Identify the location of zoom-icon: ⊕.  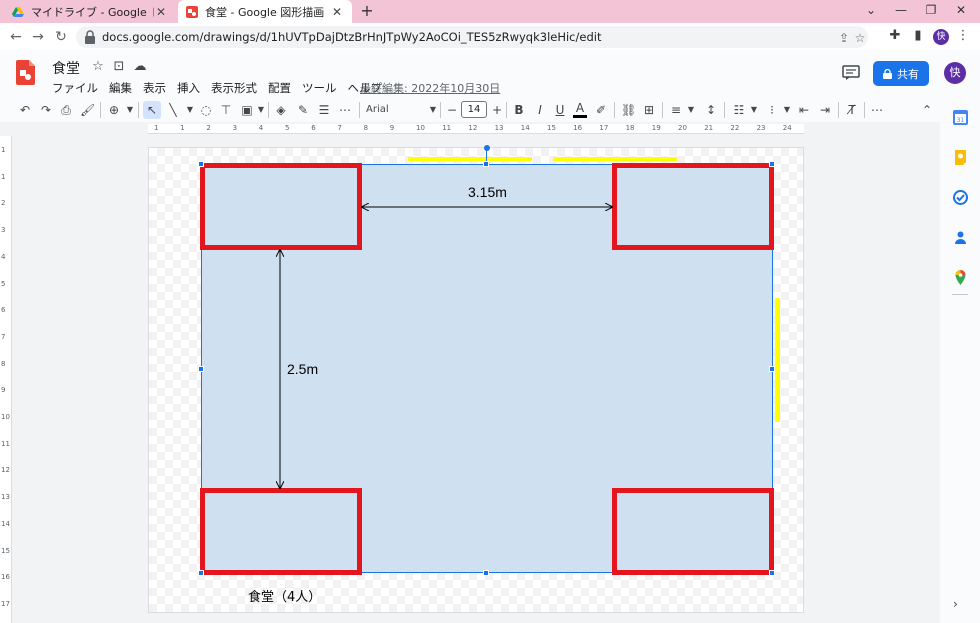
(114, 110).